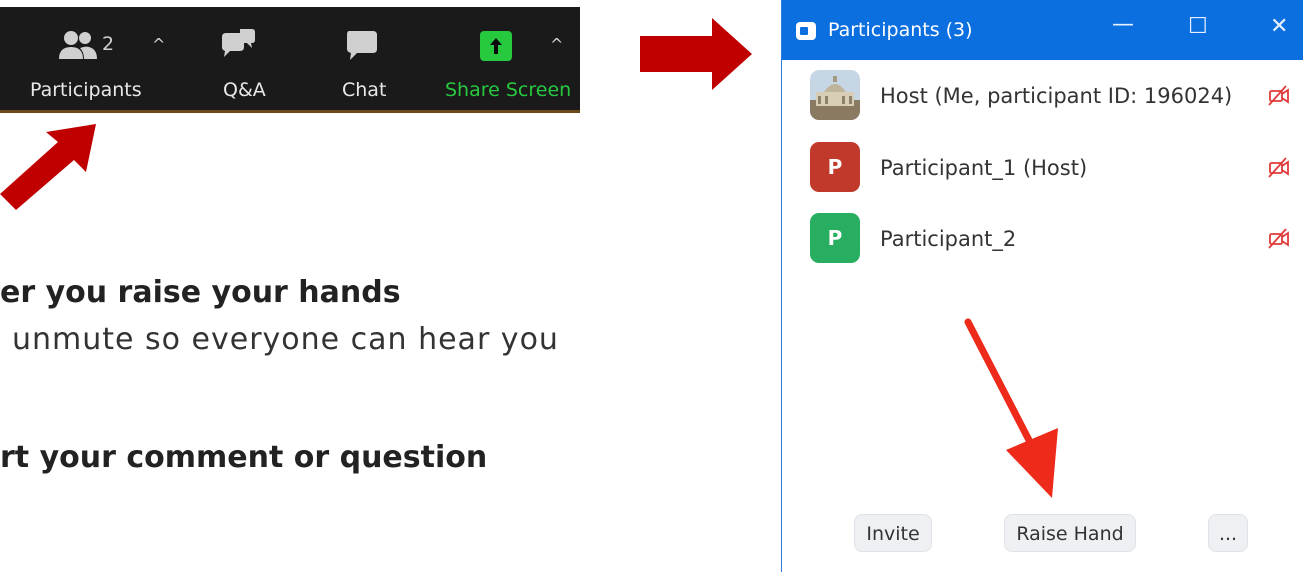  I want to click on participant-row: P Participant_1 (Host), so click(1050, 169).